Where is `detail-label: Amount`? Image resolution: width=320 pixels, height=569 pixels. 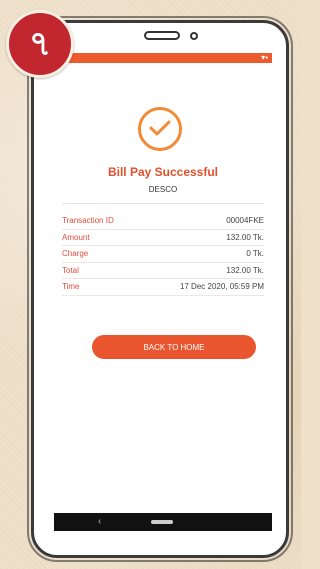 detail-label: Amount is located at coordinates (76, 237).